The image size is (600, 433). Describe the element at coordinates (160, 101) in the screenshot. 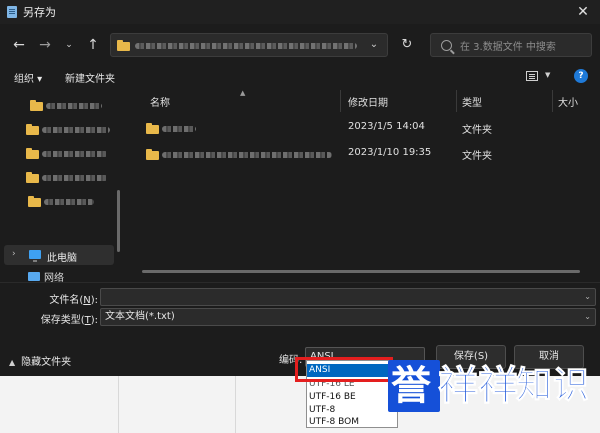

I see `column-header-name: 名称` at that location.